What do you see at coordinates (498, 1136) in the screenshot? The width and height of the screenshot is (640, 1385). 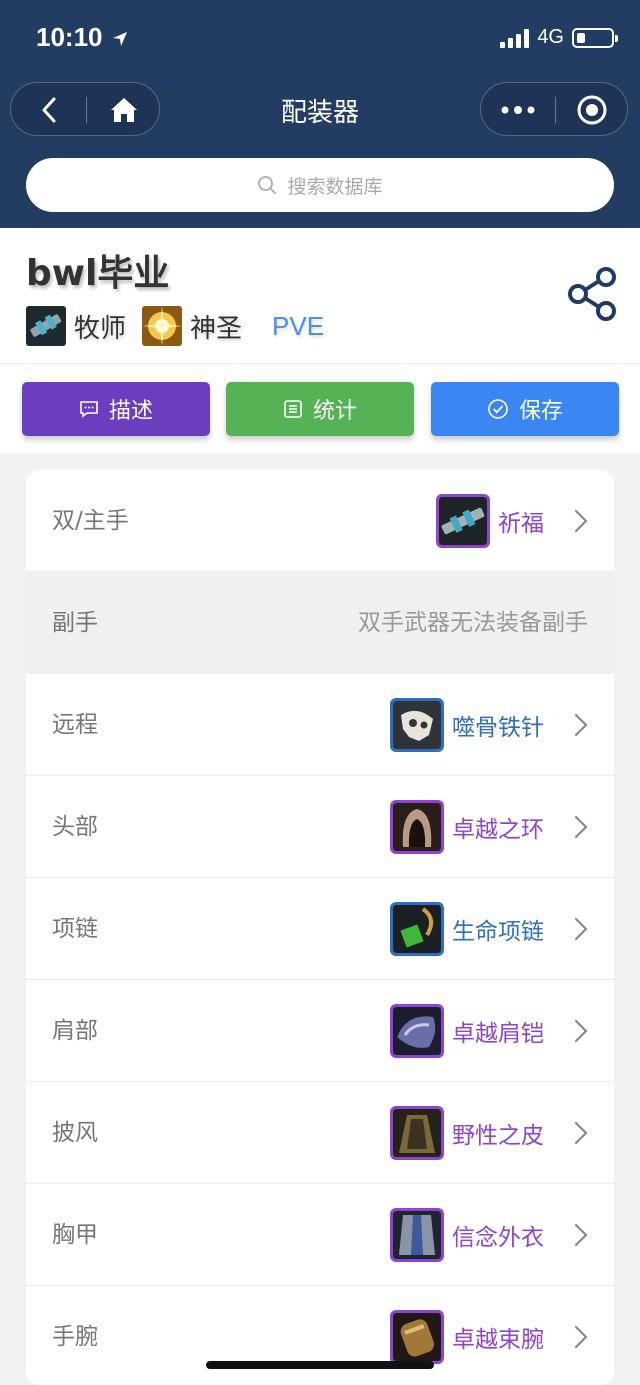 I see `item-name: 野性之皮` at bounding box center [498, 1136].